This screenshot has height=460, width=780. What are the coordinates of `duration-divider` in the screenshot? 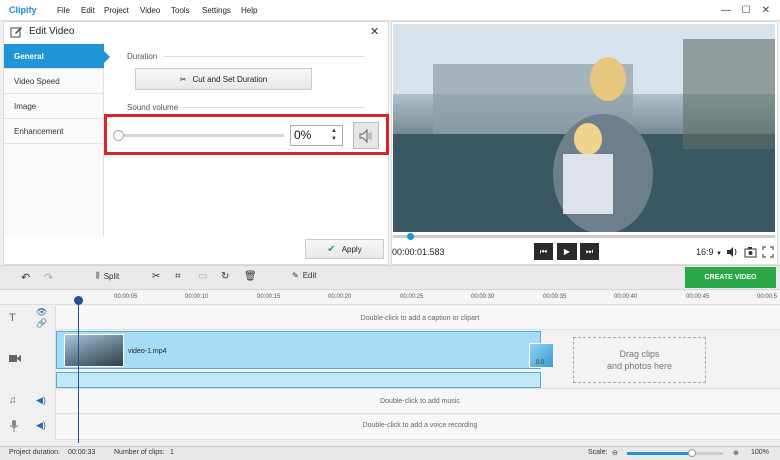 It's located at (264, 56).